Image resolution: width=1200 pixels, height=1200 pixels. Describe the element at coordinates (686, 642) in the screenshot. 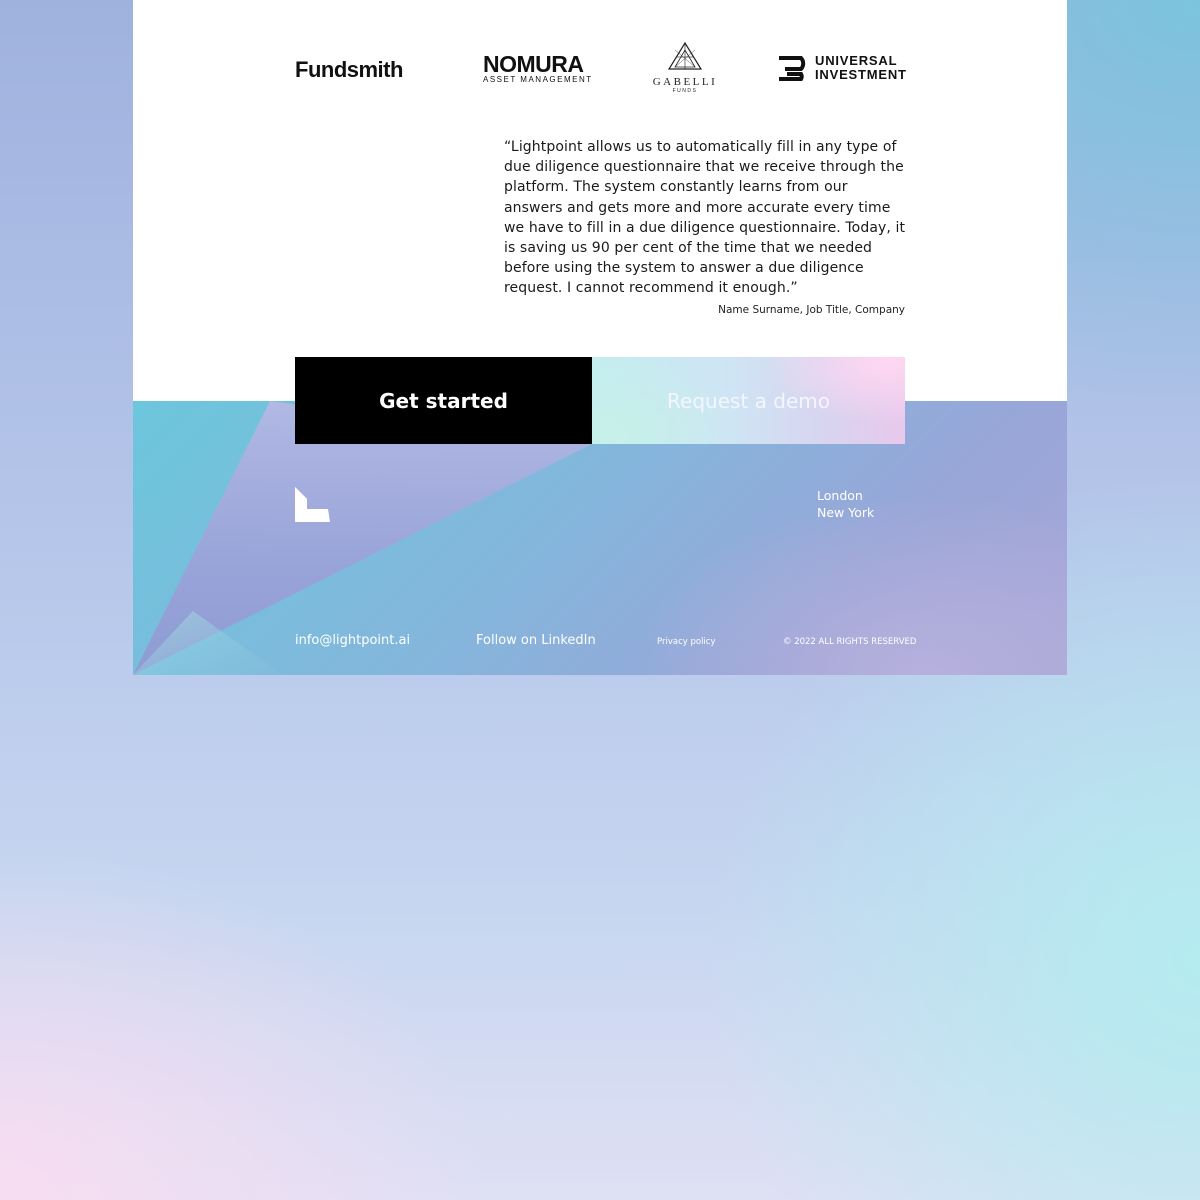

I see `privacy-policy-link: Privacy policy` at that location.